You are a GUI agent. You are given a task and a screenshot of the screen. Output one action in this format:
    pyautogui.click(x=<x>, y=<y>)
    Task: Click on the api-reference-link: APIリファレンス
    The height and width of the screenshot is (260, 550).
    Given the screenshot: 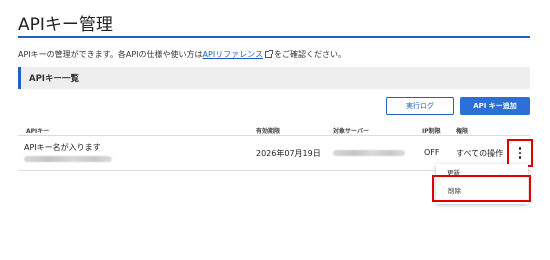 What is the action you would take?
    pyautogui.click(x=233, y=54)
    